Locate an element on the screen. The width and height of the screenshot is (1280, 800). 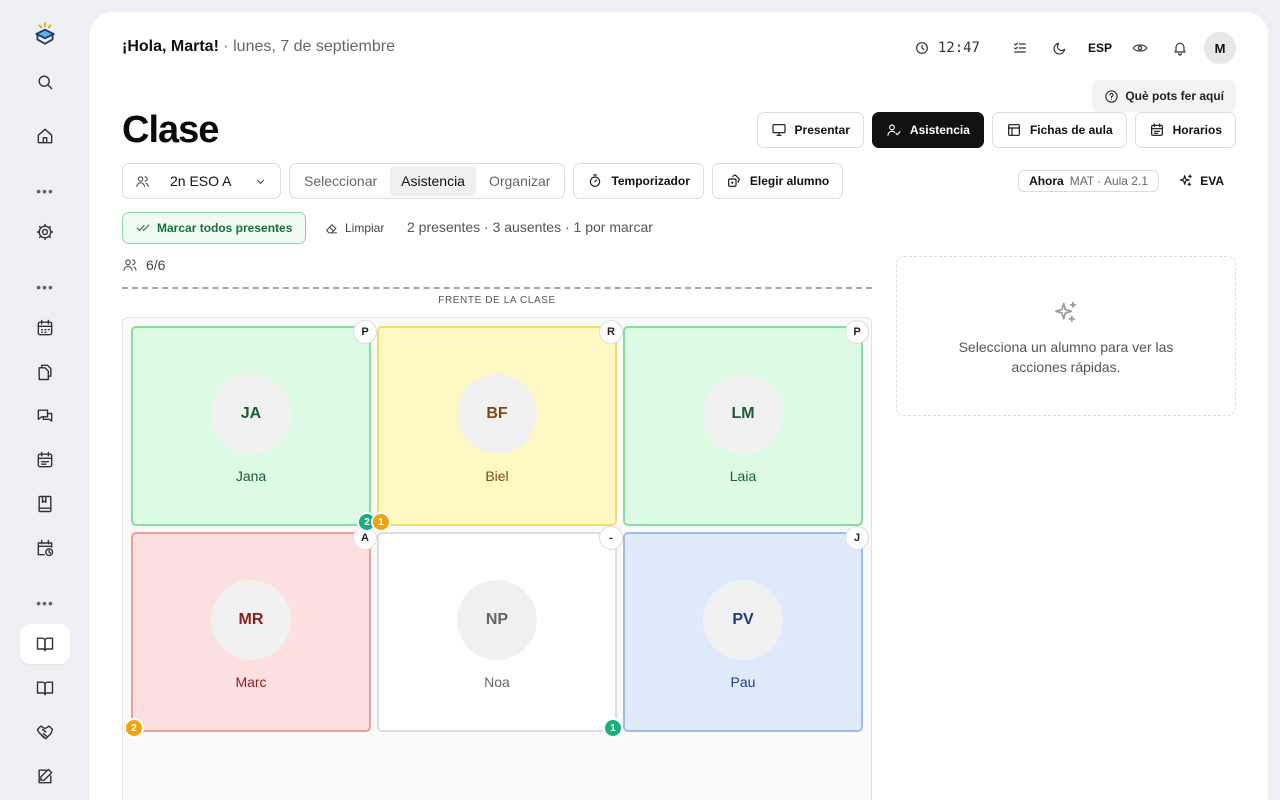
eva-label: EVA is located at coordinates (1212, 181).